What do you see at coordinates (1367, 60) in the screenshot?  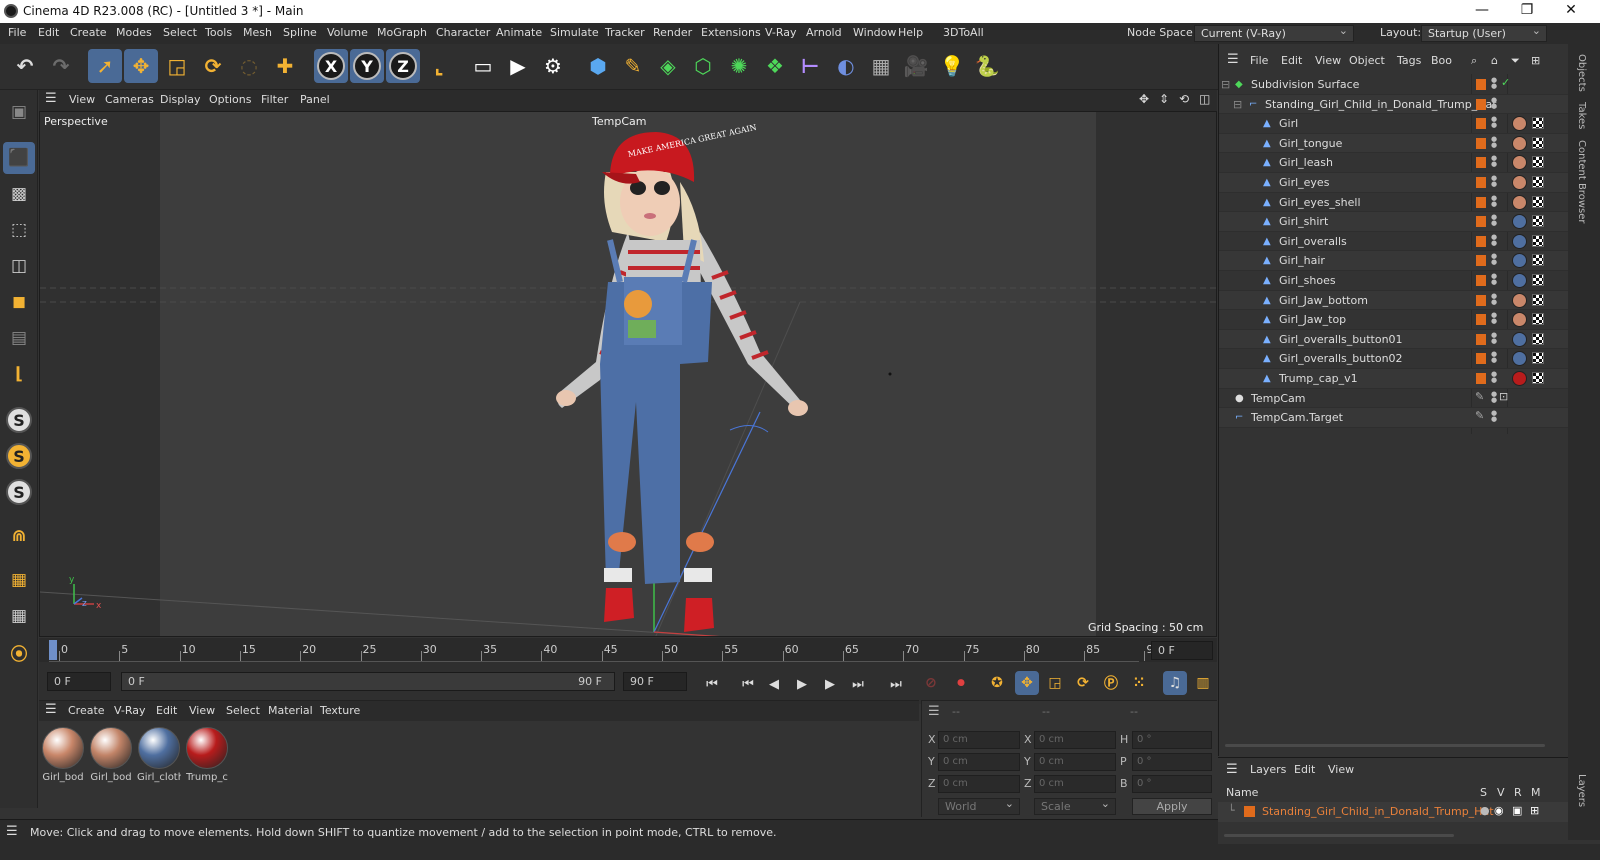 I see `object-menu-object: Object` at bounding box center [1367, 60].